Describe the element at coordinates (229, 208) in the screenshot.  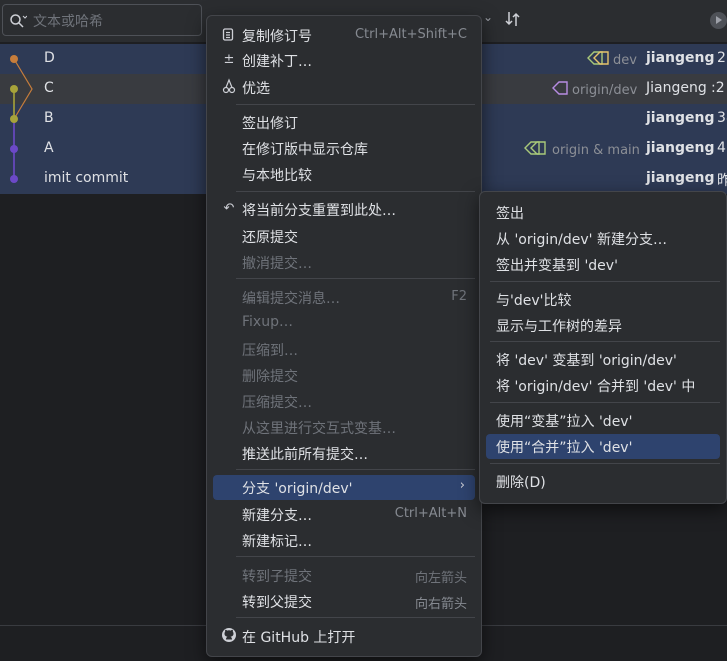
I see `reset-icon: ↶` at that location.